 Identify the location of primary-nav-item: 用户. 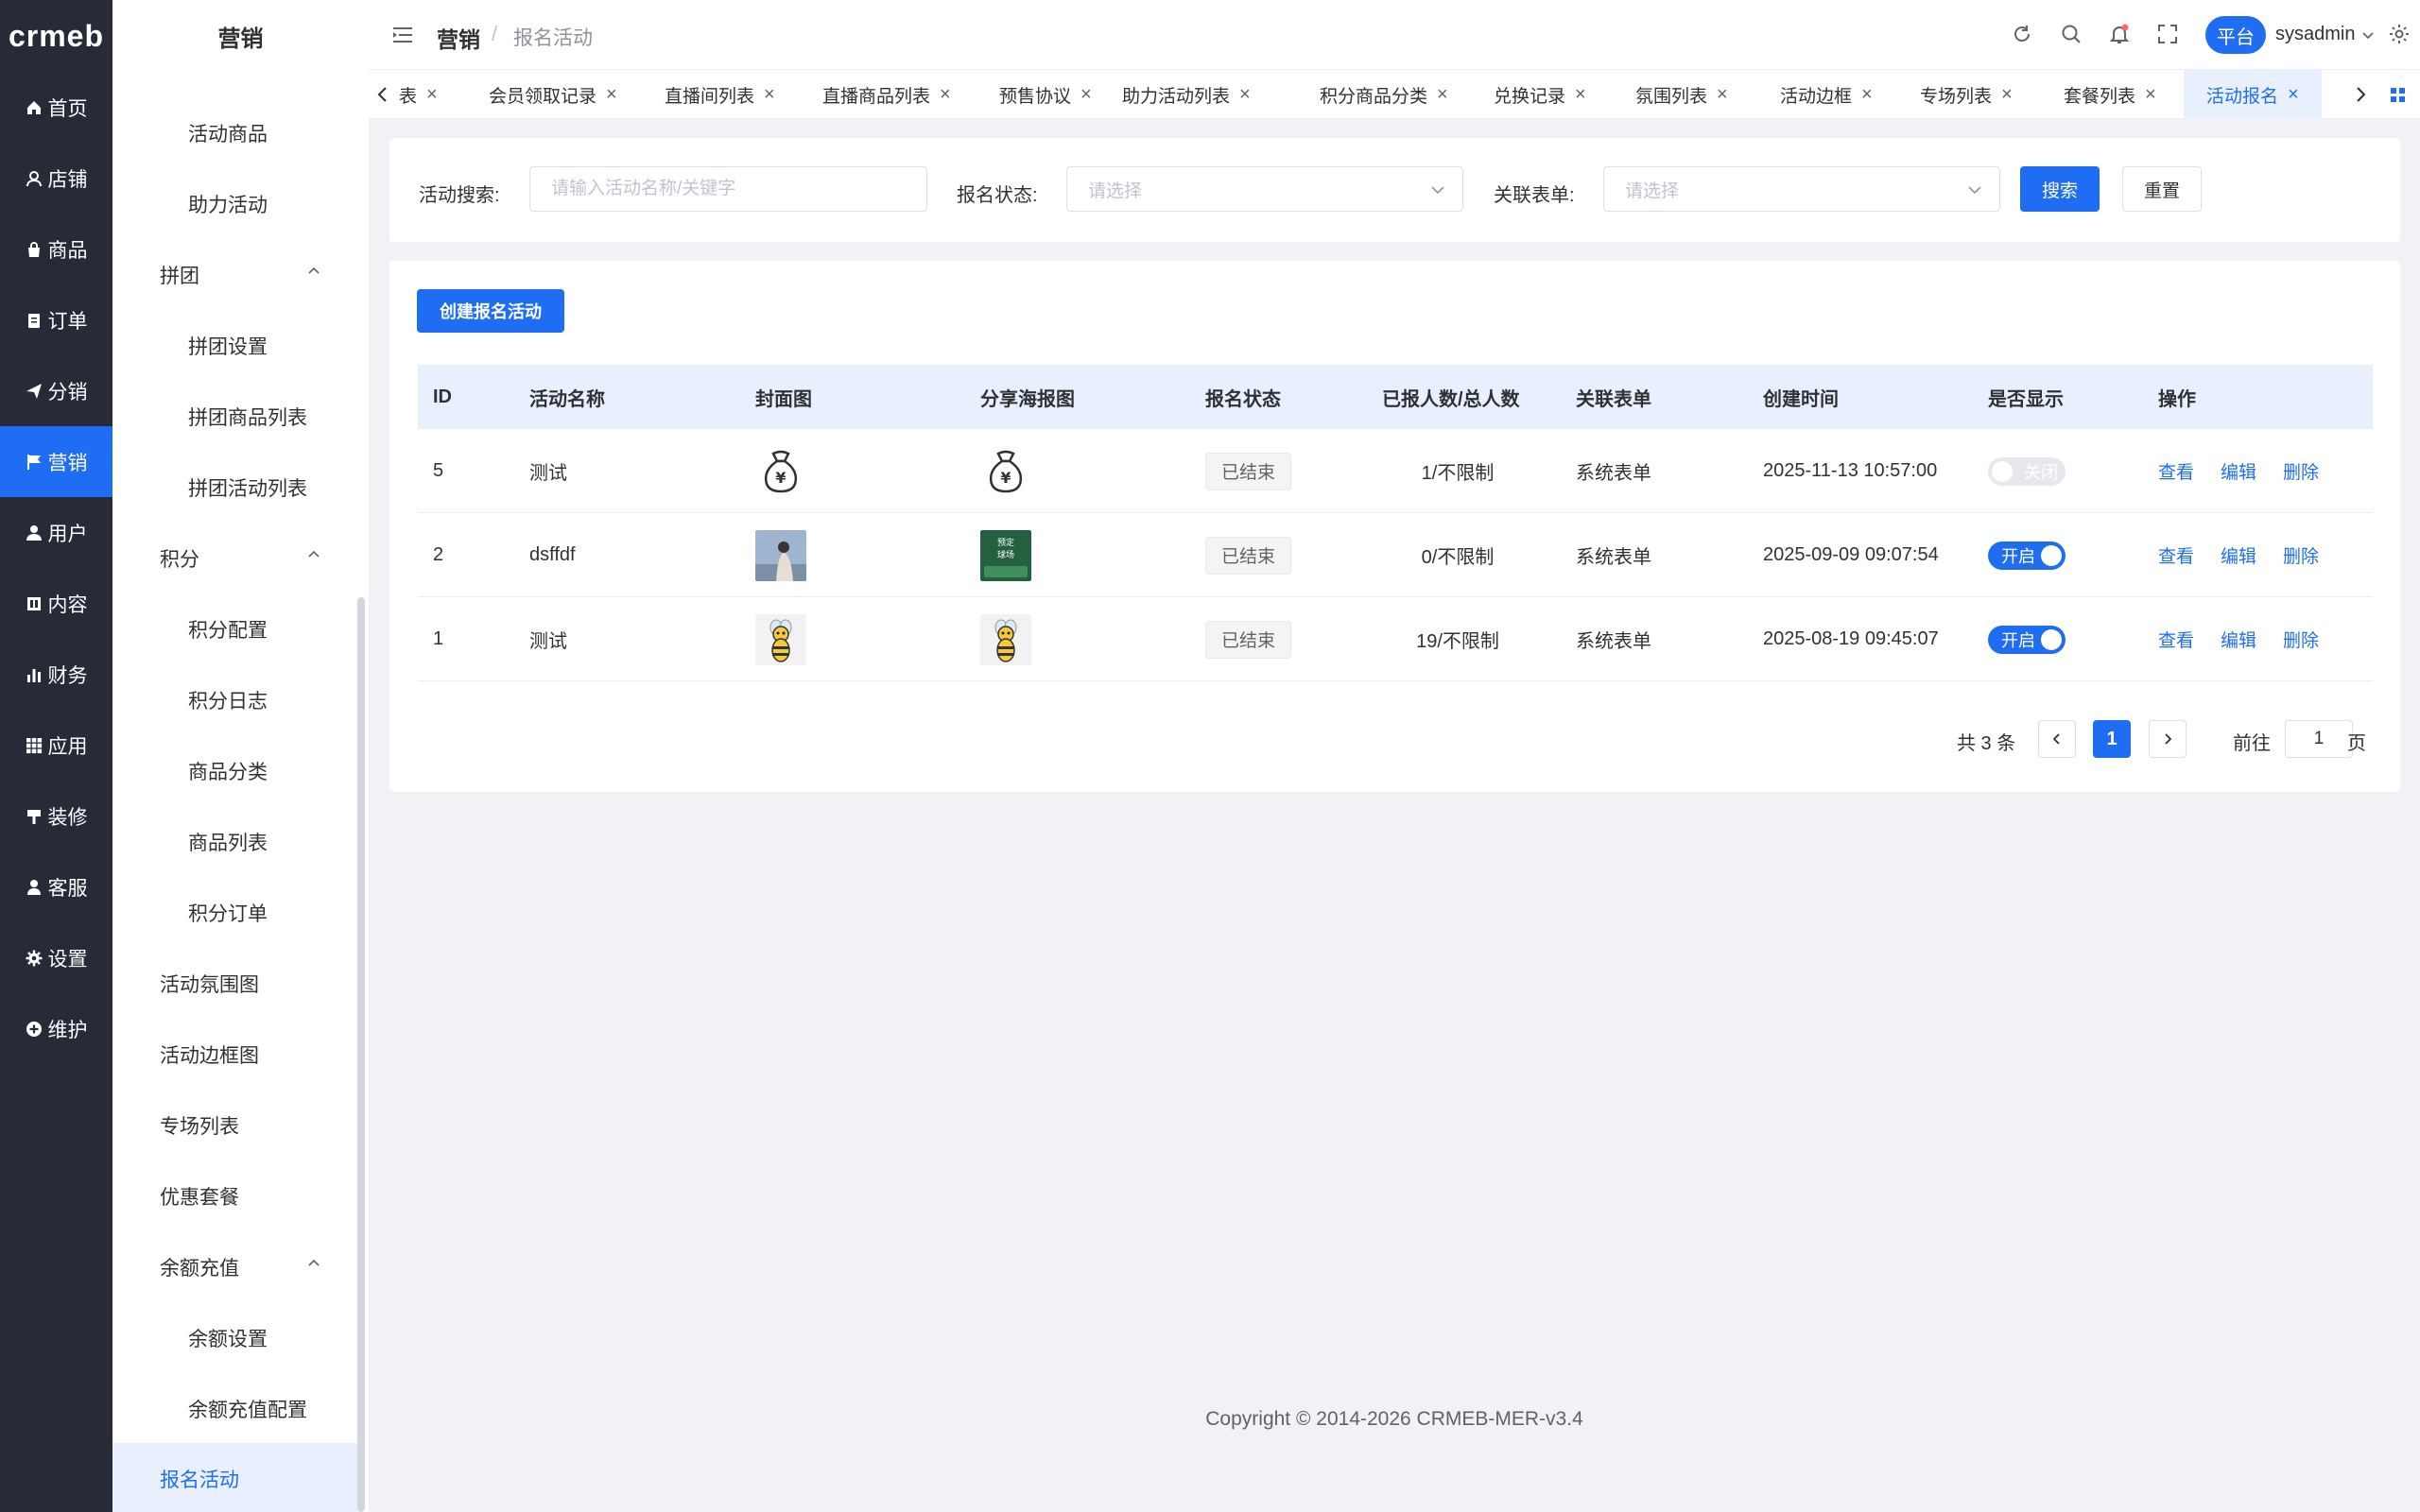
(56, 532).